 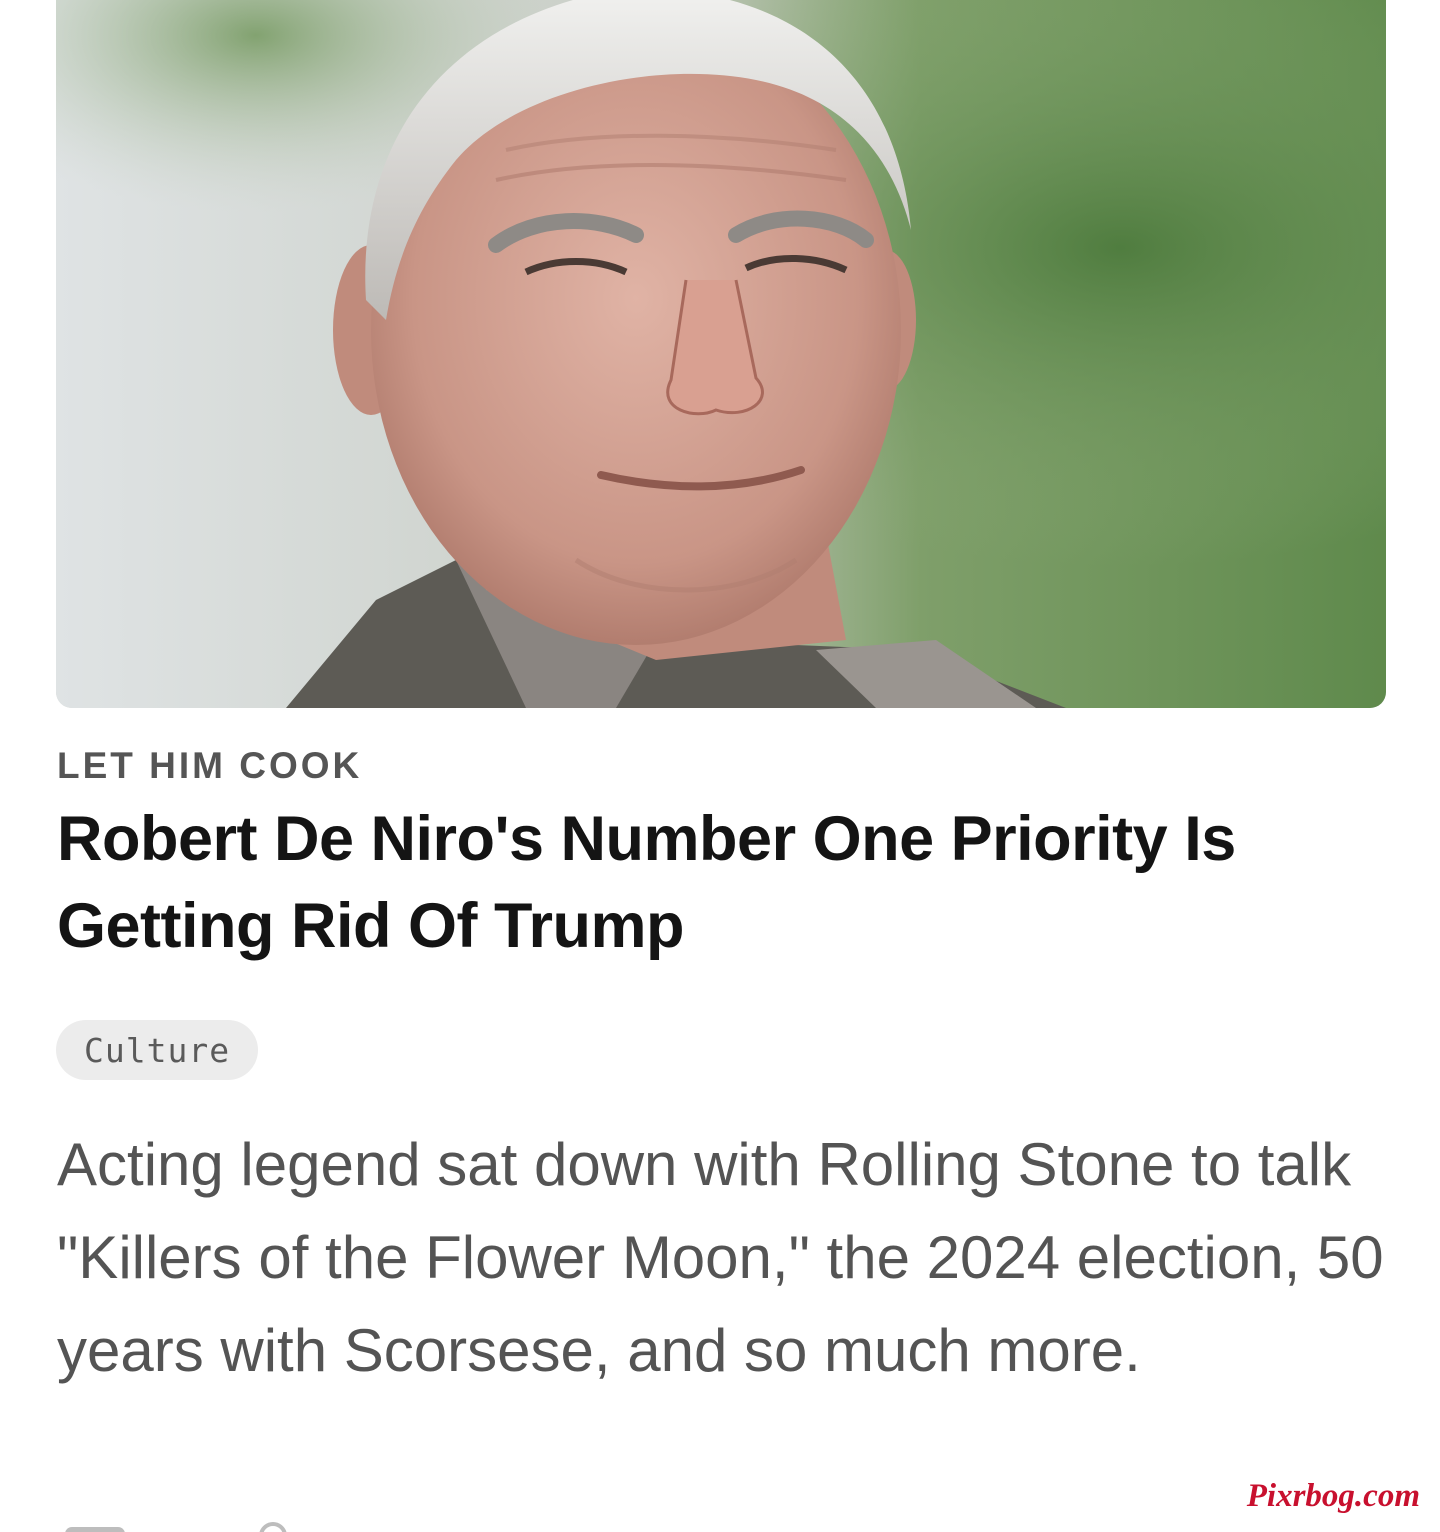 What do you see at coordinates (95, 1529) in the screenshot?
I see `meta-placeholder` at bounding box center [95, 1529].